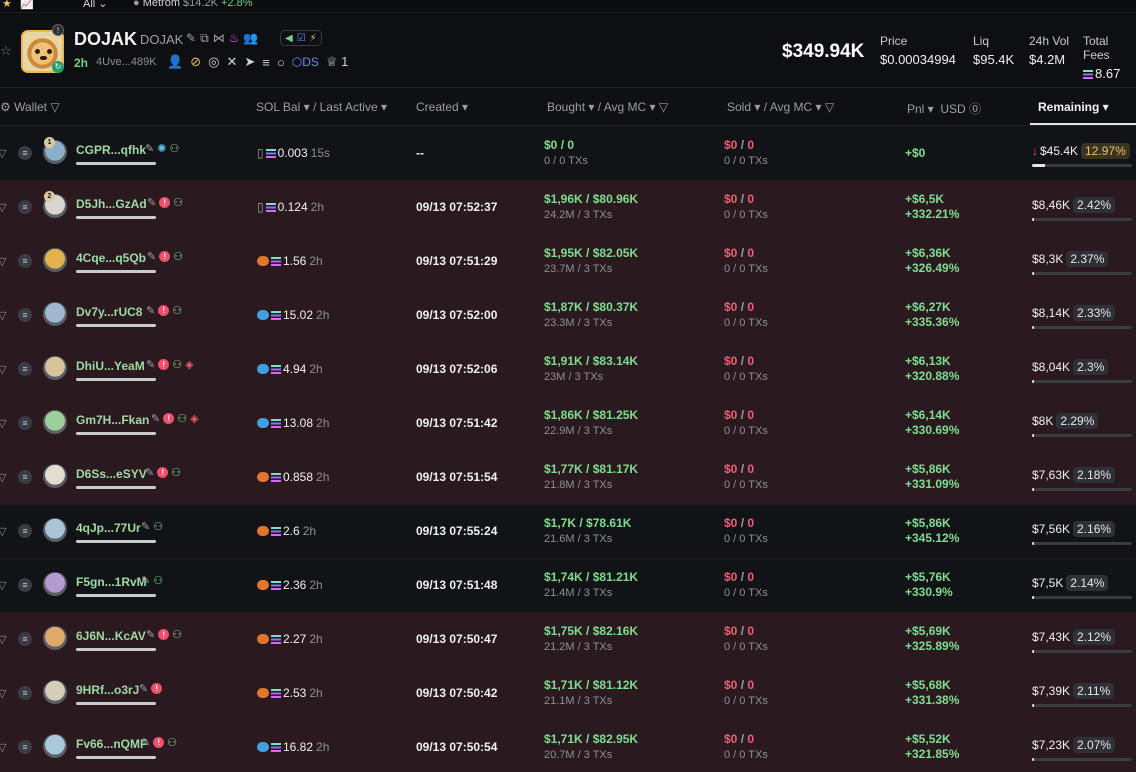  I want to click on twitter-x-icon: ✕, so click(231, 62).